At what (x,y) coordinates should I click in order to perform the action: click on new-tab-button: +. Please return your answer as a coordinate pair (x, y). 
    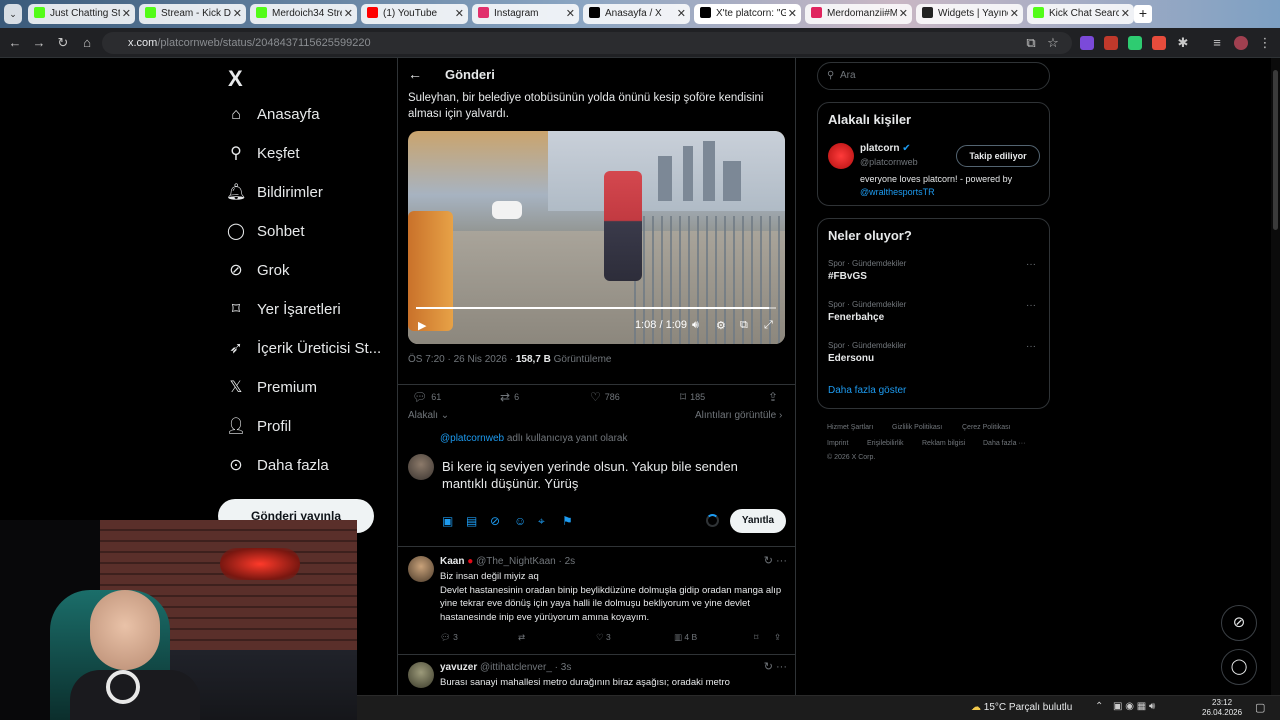
    Looking at the image, I should click on (1143, 14).